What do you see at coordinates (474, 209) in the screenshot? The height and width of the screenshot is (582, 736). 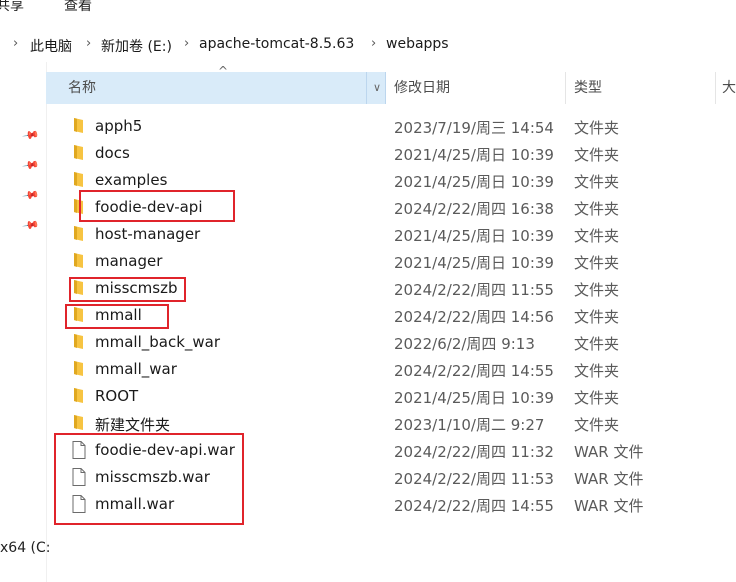 I see `file-date: 2024/2/22/周四 16:38` at bounding box center [474, 209].